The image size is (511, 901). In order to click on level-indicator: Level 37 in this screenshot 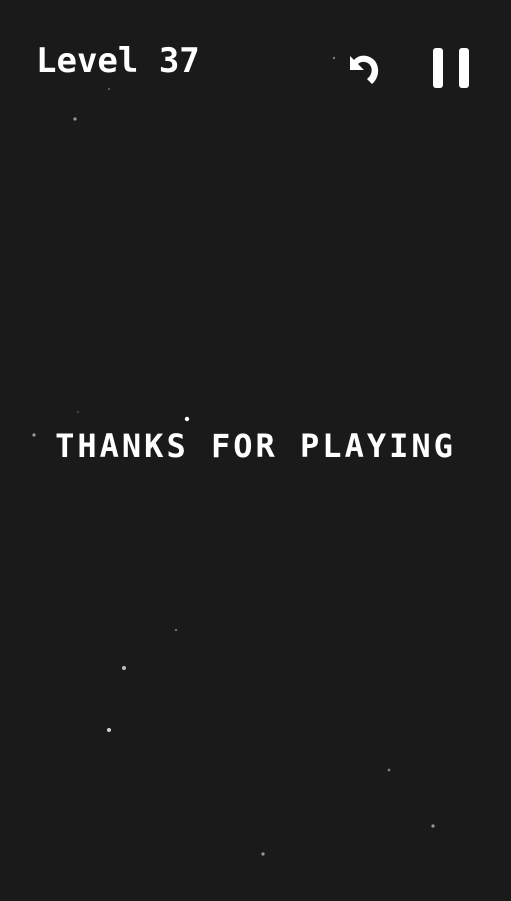, I will do `click(118, 61)`.